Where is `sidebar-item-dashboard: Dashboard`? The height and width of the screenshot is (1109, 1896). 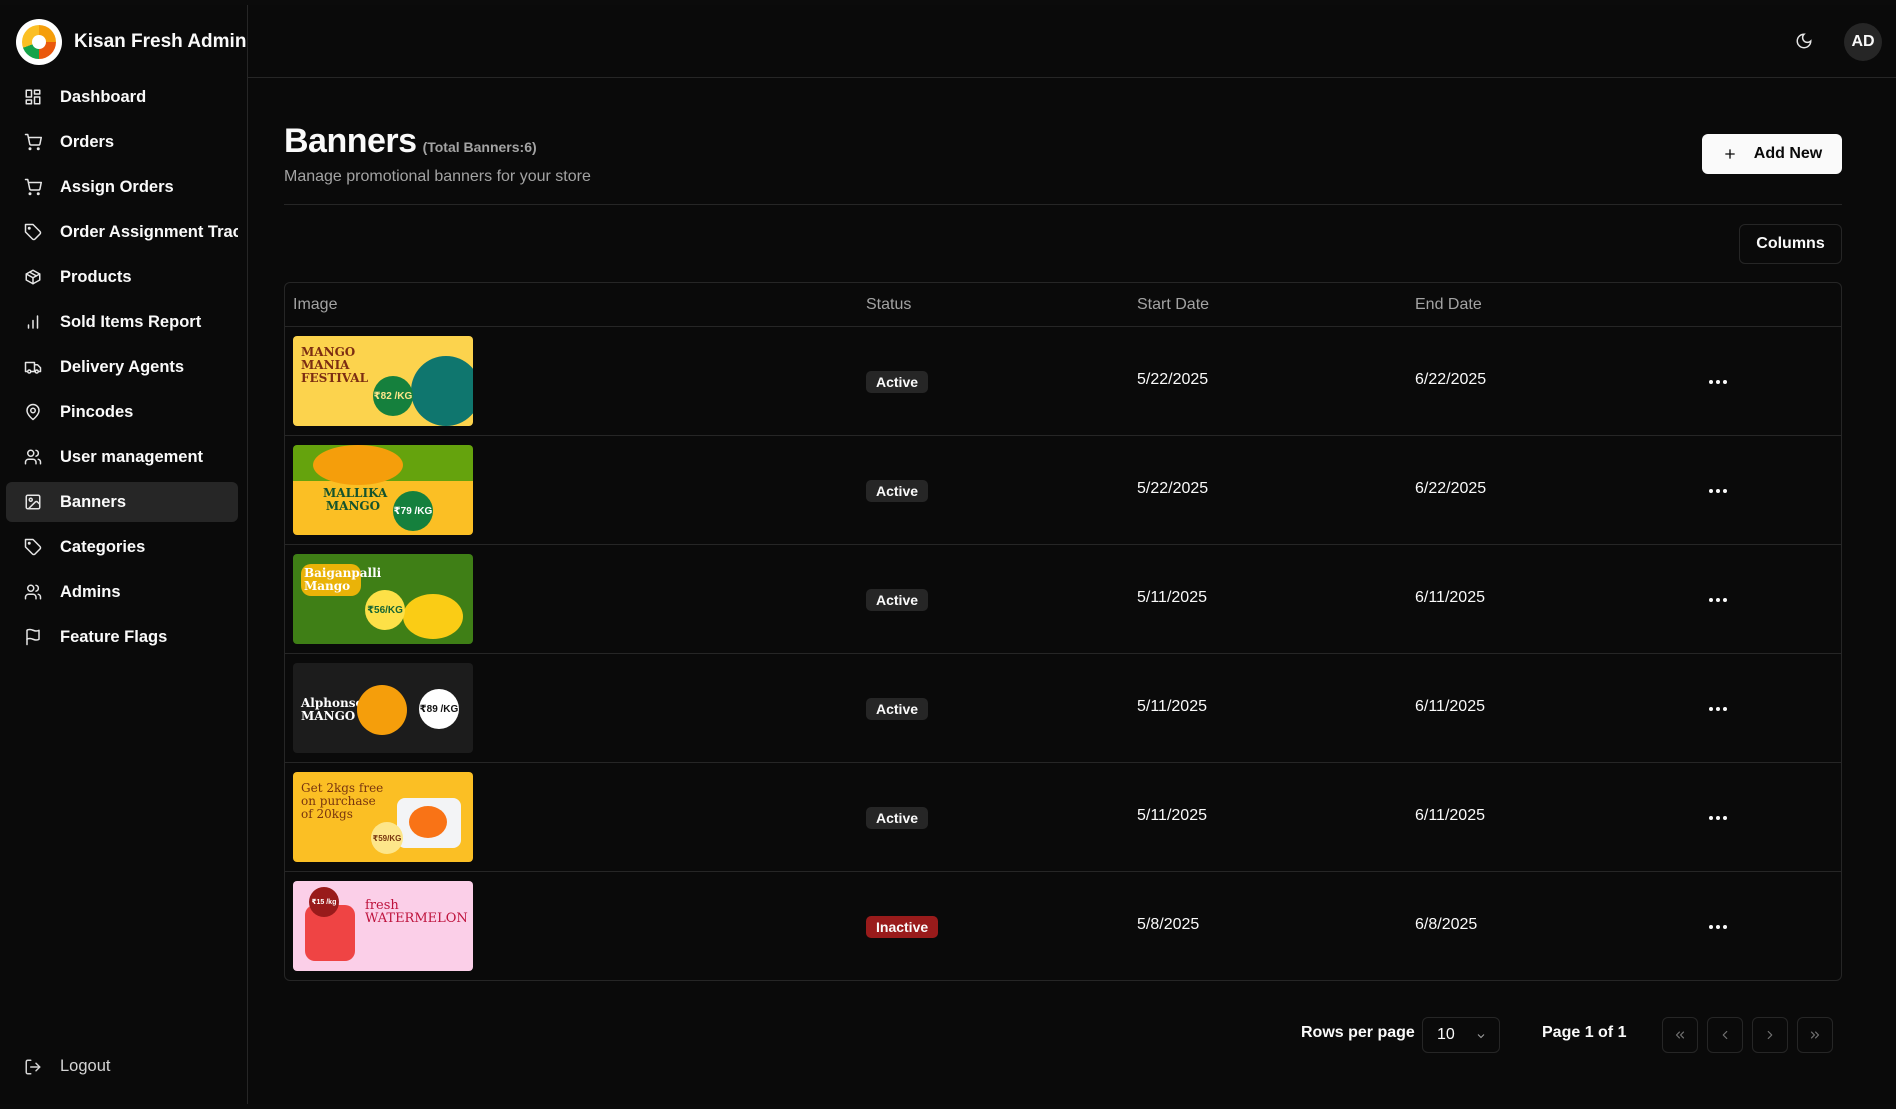
sidebar-item-dashboard: Dashboard is located at coordinates (122, 97).